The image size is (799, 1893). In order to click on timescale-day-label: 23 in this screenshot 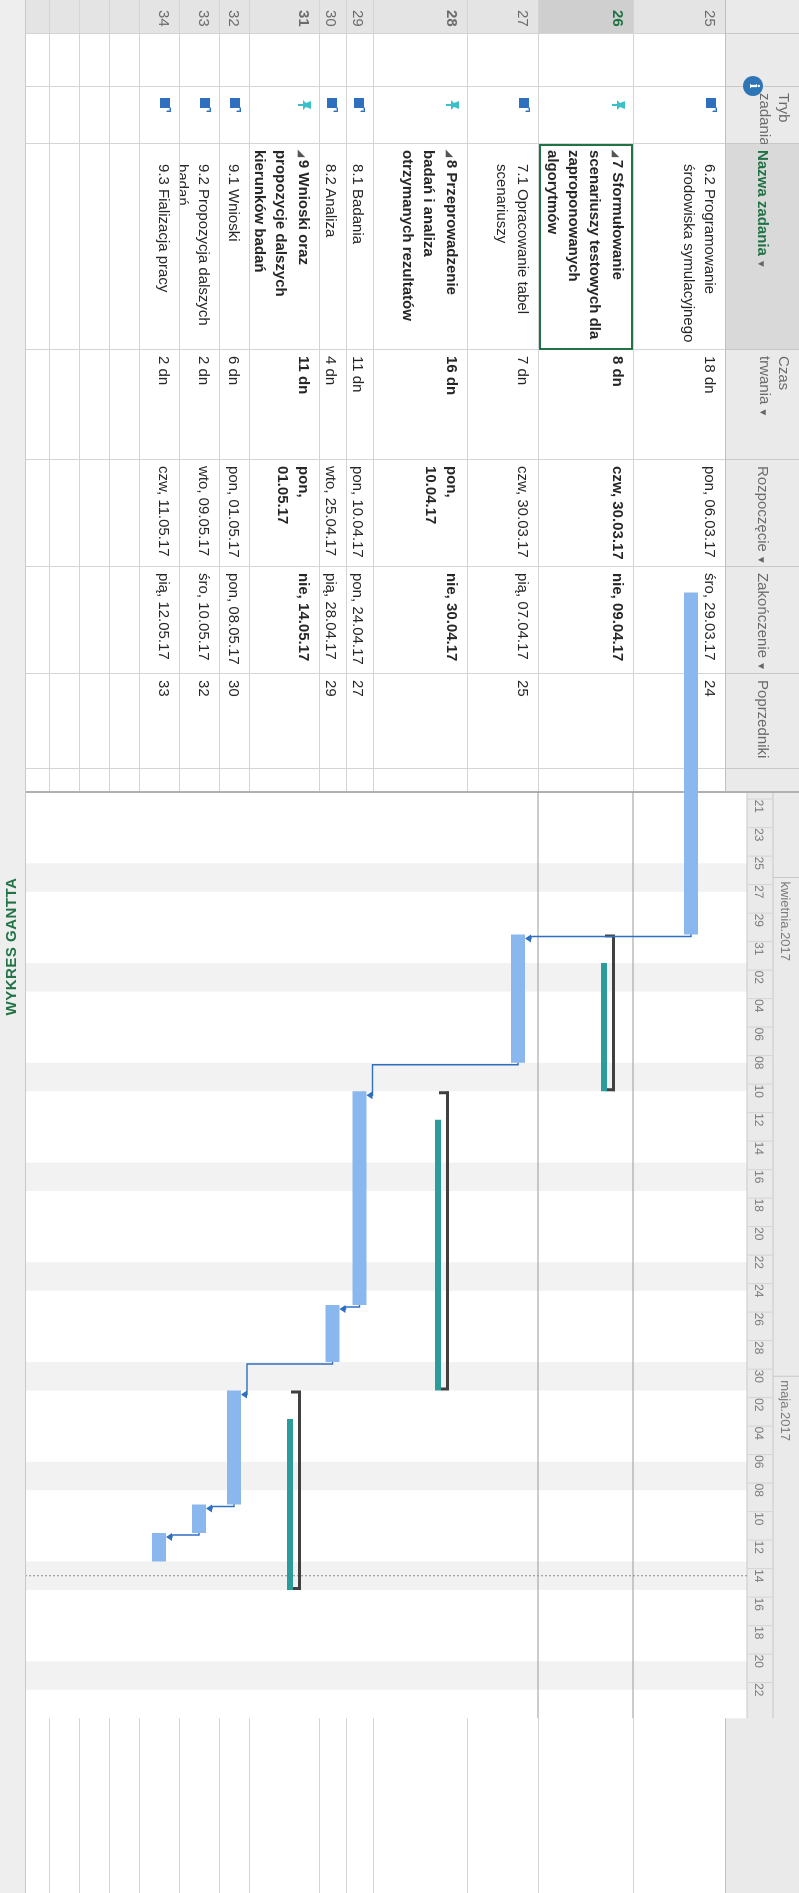, I will do `click(759, 835)`.